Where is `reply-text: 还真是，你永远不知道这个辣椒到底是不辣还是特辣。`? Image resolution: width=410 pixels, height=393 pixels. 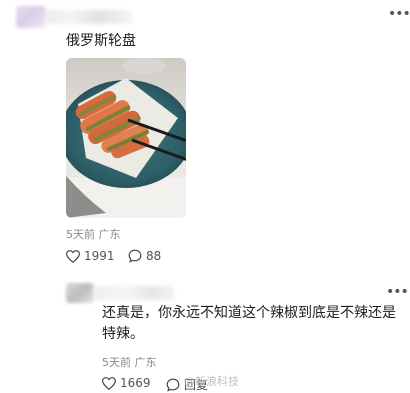
reply-text: 还真是，你永远不知道这个辣椒到底是不辣还是特辣。 is located at coordinates (249, 323).